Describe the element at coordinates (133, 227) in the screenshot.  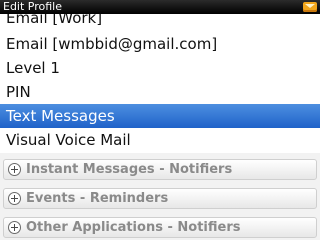
I see `group-label: Other Applications - Notifiers` at that location.